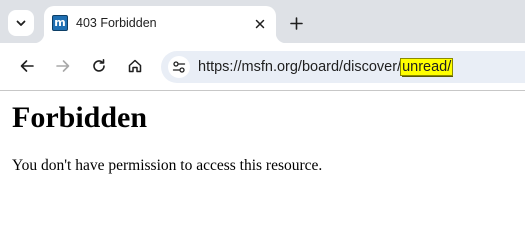  I want to click on arrow-left-icon, so click(27, 66).